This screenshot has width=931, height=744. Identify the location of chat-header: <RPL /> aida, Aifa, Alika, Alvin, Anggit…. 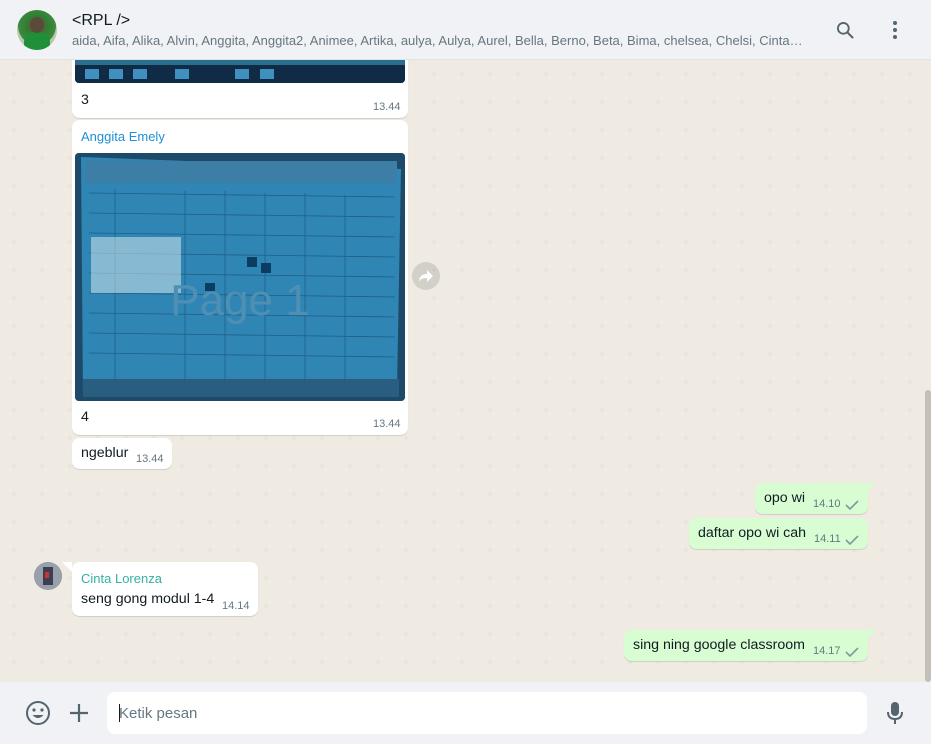
(465, 30).